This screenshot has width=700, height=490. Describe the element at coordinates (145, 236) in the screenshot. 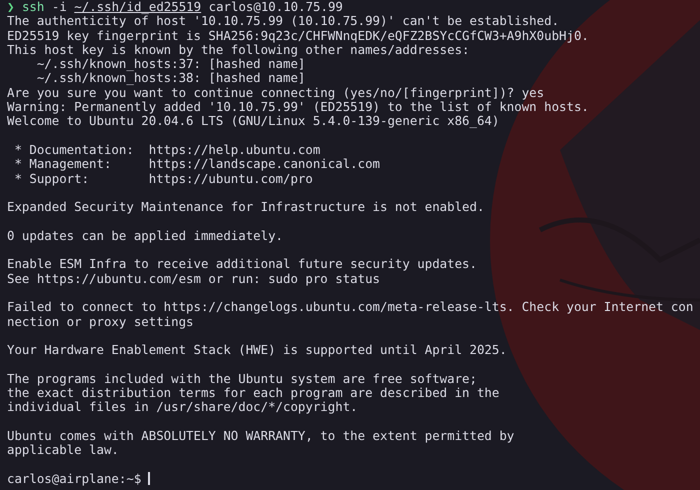

I see `output-line: 0 updates can be applied immediately.` at that location.